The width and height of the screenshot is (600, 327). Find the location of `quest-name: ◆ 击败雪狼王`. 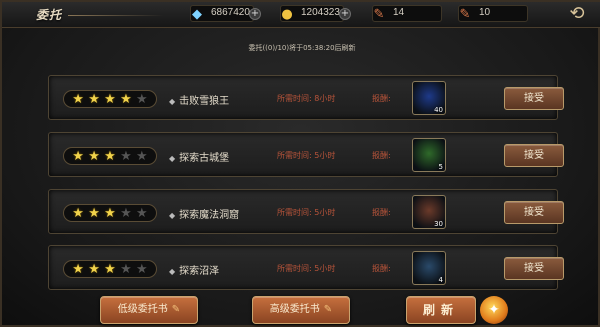

quest-name: ◆ 击败雪狼王 is located at coordinates (199, 99).